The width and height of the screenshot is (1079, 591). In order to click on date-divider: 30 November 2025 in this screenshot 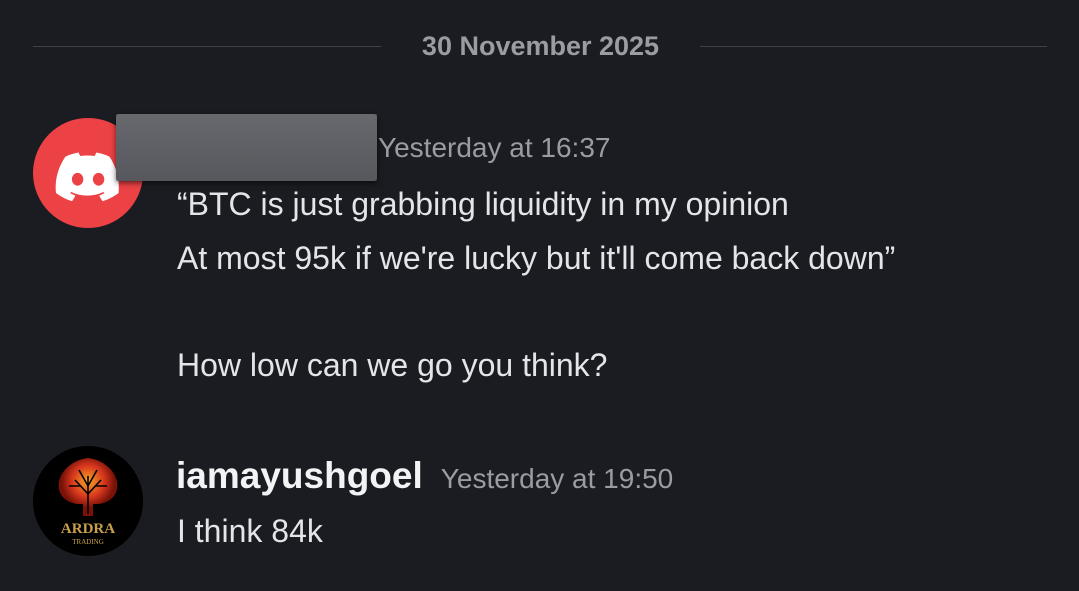, I will do `click(540, 46)`.